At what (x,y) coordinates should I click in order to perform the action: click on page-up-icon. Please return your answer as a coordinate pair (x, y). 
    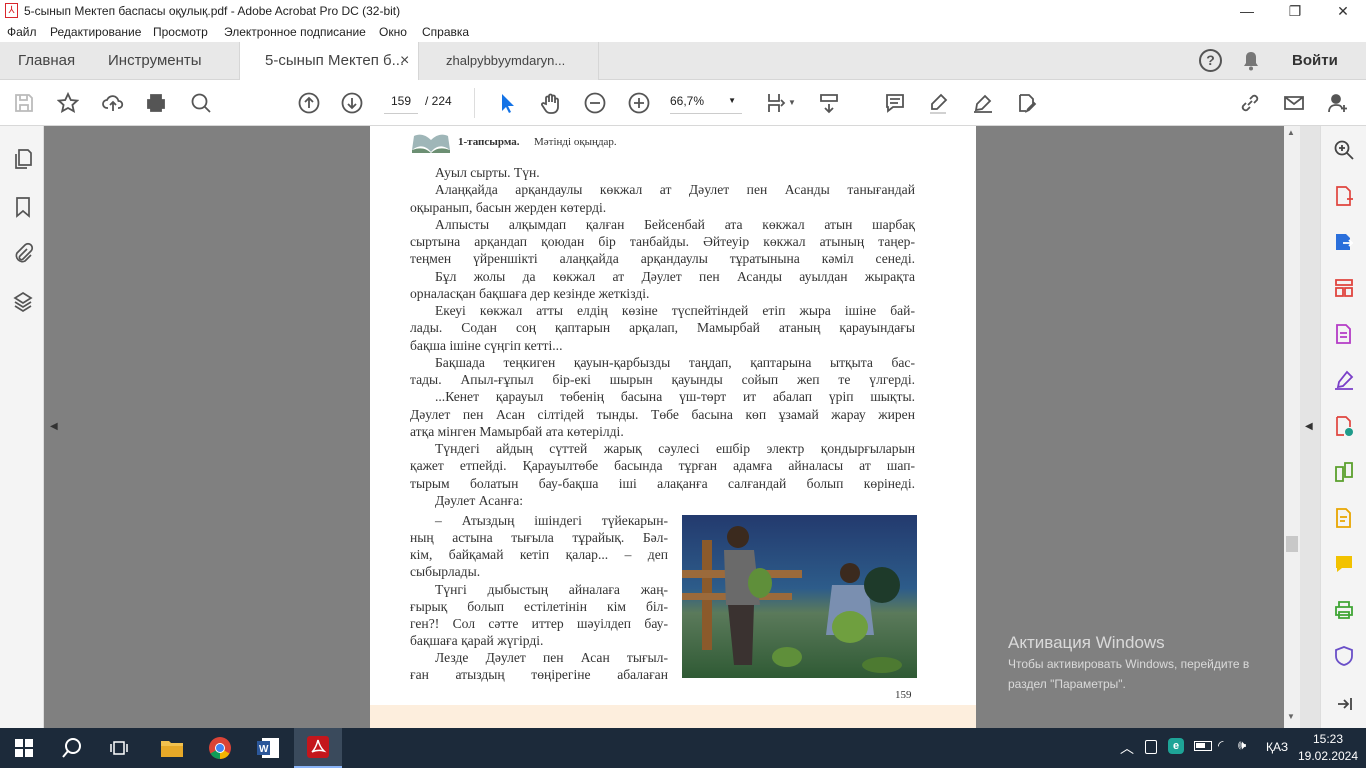
    Looking at the image, I should click on (309, 103).